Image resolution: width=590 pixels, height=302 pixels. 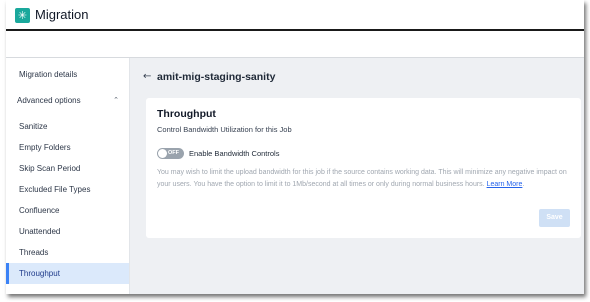 What do you see at coordinates (48, 74) in the screenshot?
I see `sidebar-item-label: Migration details` at bounding box center [48, 74].